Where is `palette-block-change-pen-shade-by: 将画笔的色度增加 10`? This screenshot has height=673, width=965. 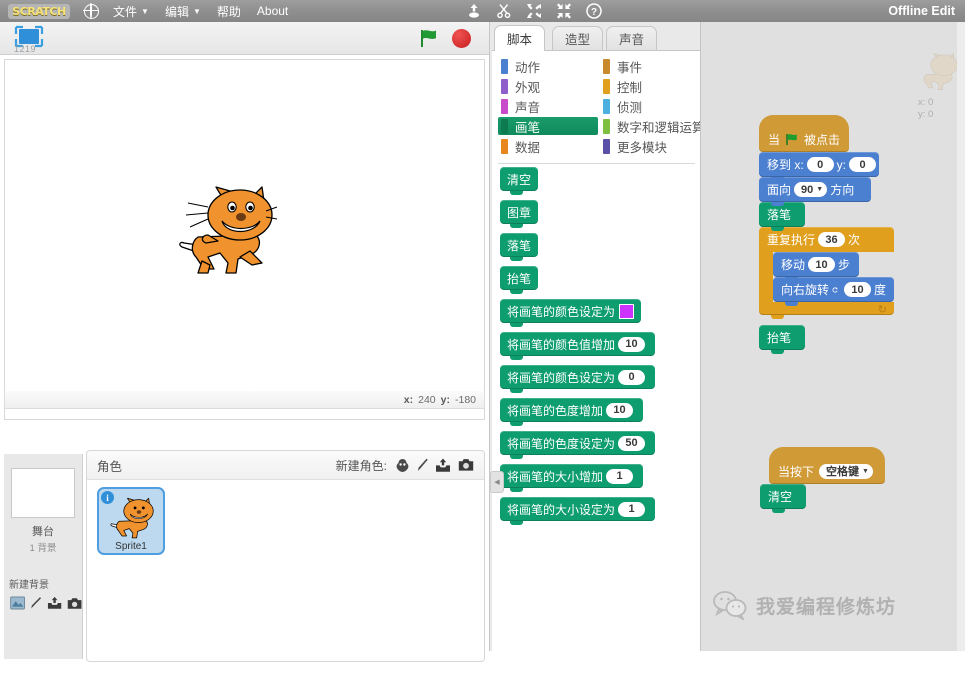
palette-block-change-pen-shade-by: 将画笔的色度增加 10 is located at coordinates (572, 412).